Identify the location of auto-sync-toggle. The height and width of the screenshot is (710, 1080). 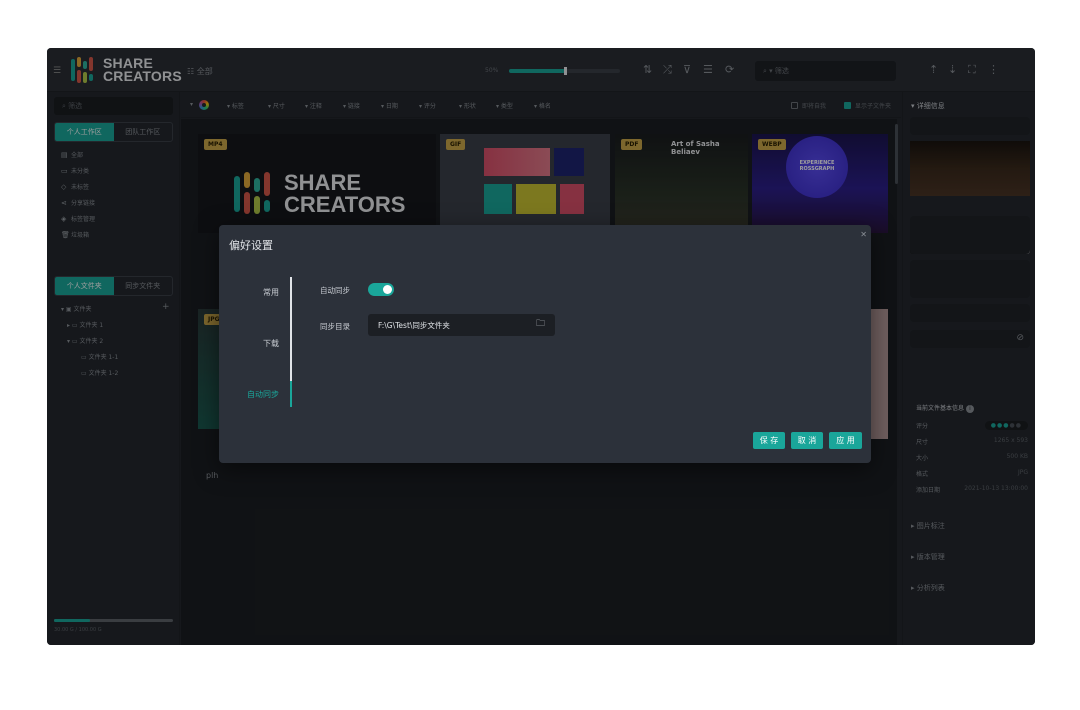
(381, 289).